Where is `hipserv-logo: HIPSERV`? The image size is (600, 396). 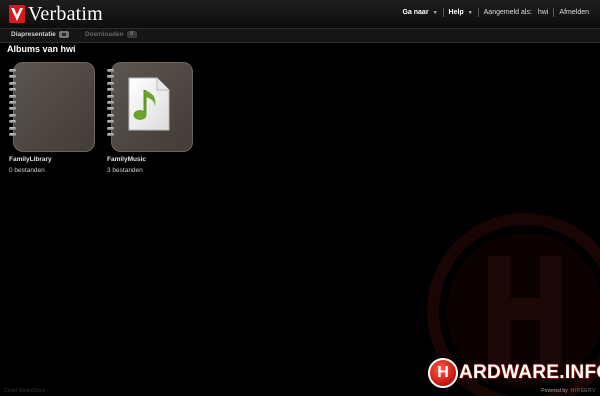
hipserv-logo: HIPSERV is located at coordinates (583, 391).